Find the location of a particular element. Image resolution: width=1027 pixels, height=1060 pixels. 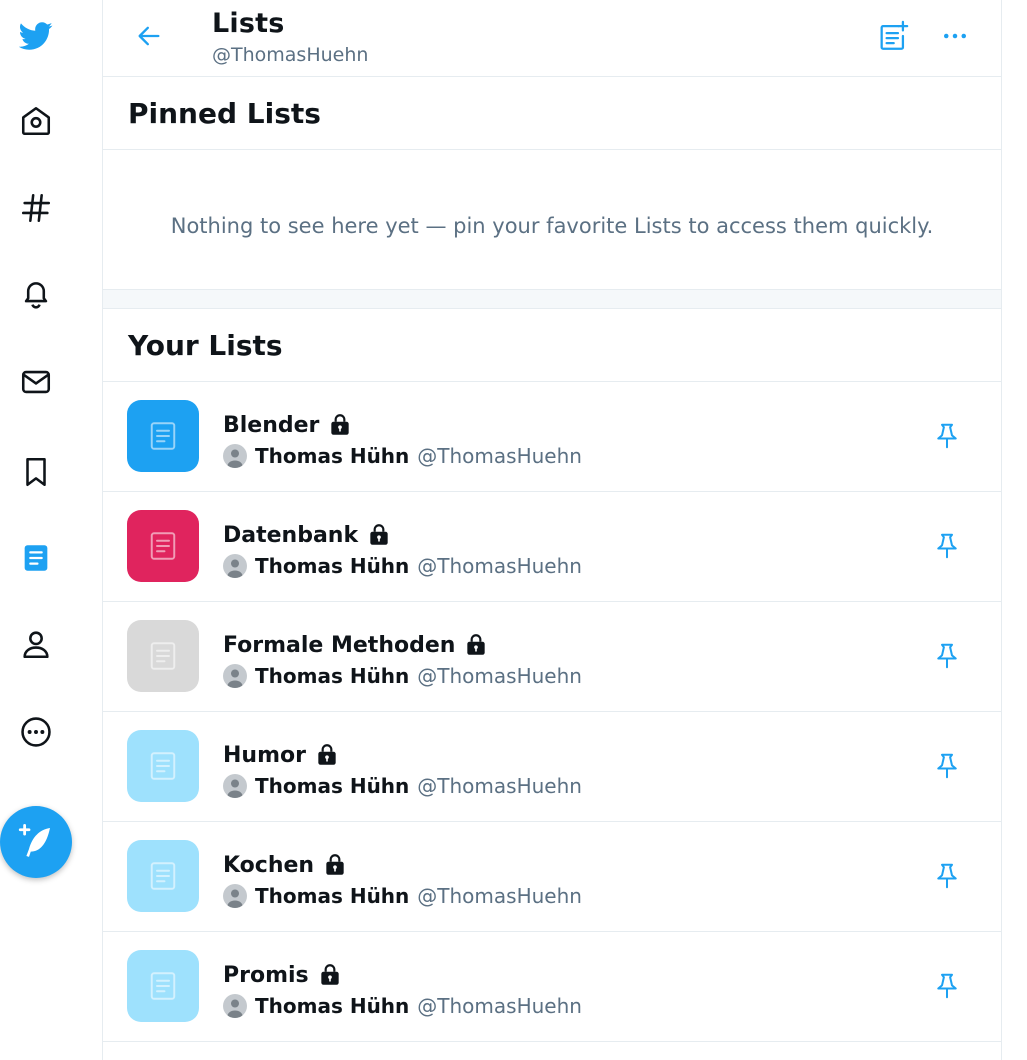

list-name: Kochen is located at coordinates (269, 865).